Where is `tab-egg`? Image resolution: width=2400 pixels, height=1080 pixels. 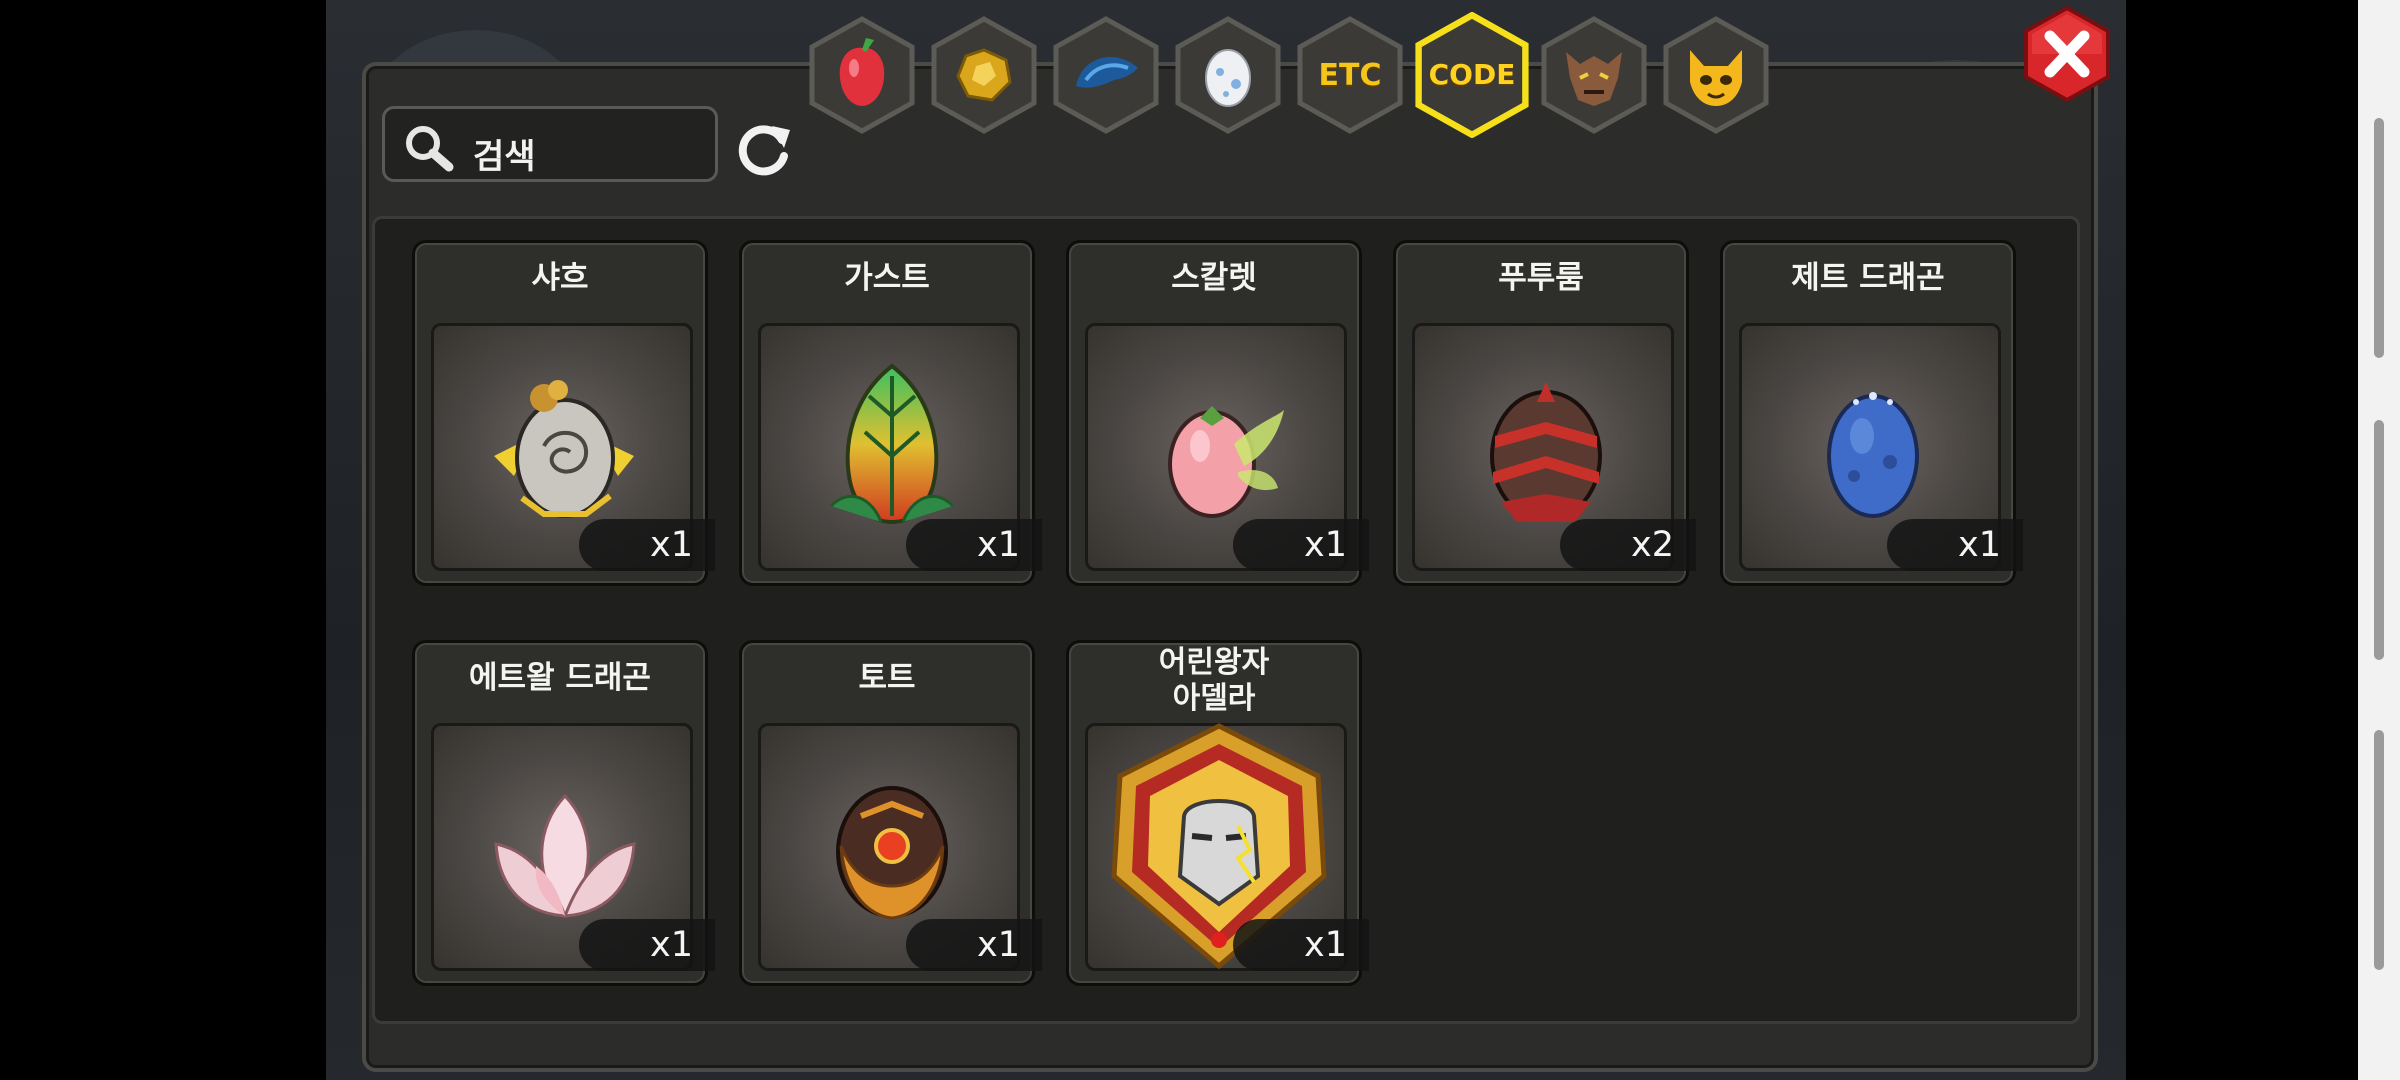 tab-egg is located at coordinates (1228, 75).